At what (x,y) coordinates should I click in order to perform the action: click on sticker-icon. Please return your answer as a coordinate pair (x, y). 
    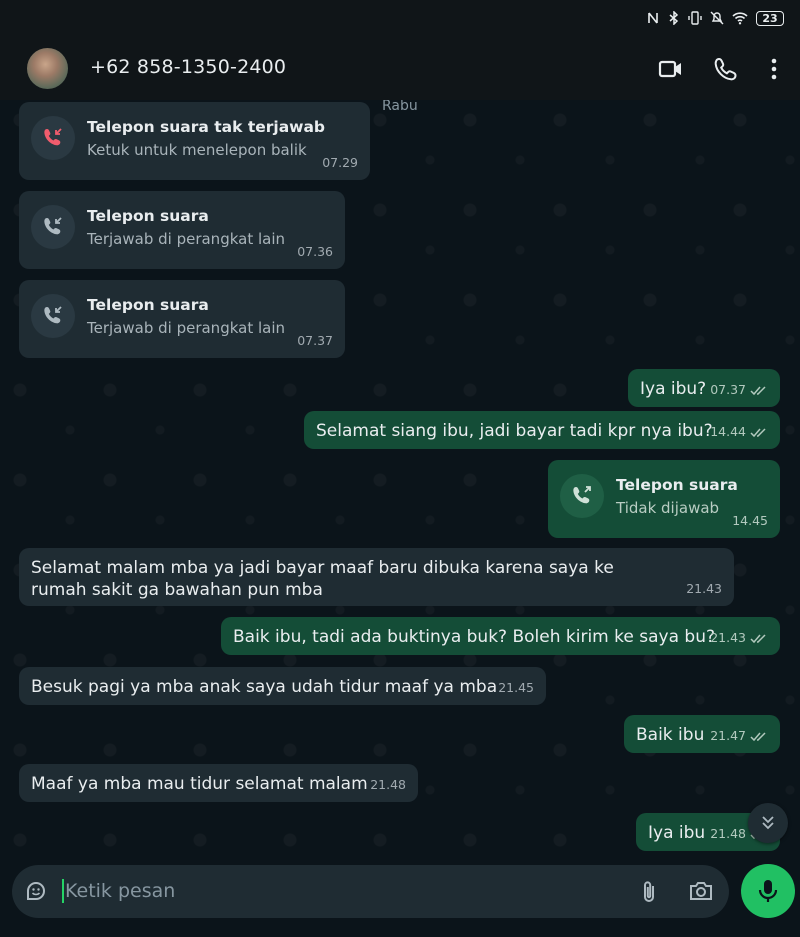
    Looking at the image, I should click on (36, 891).